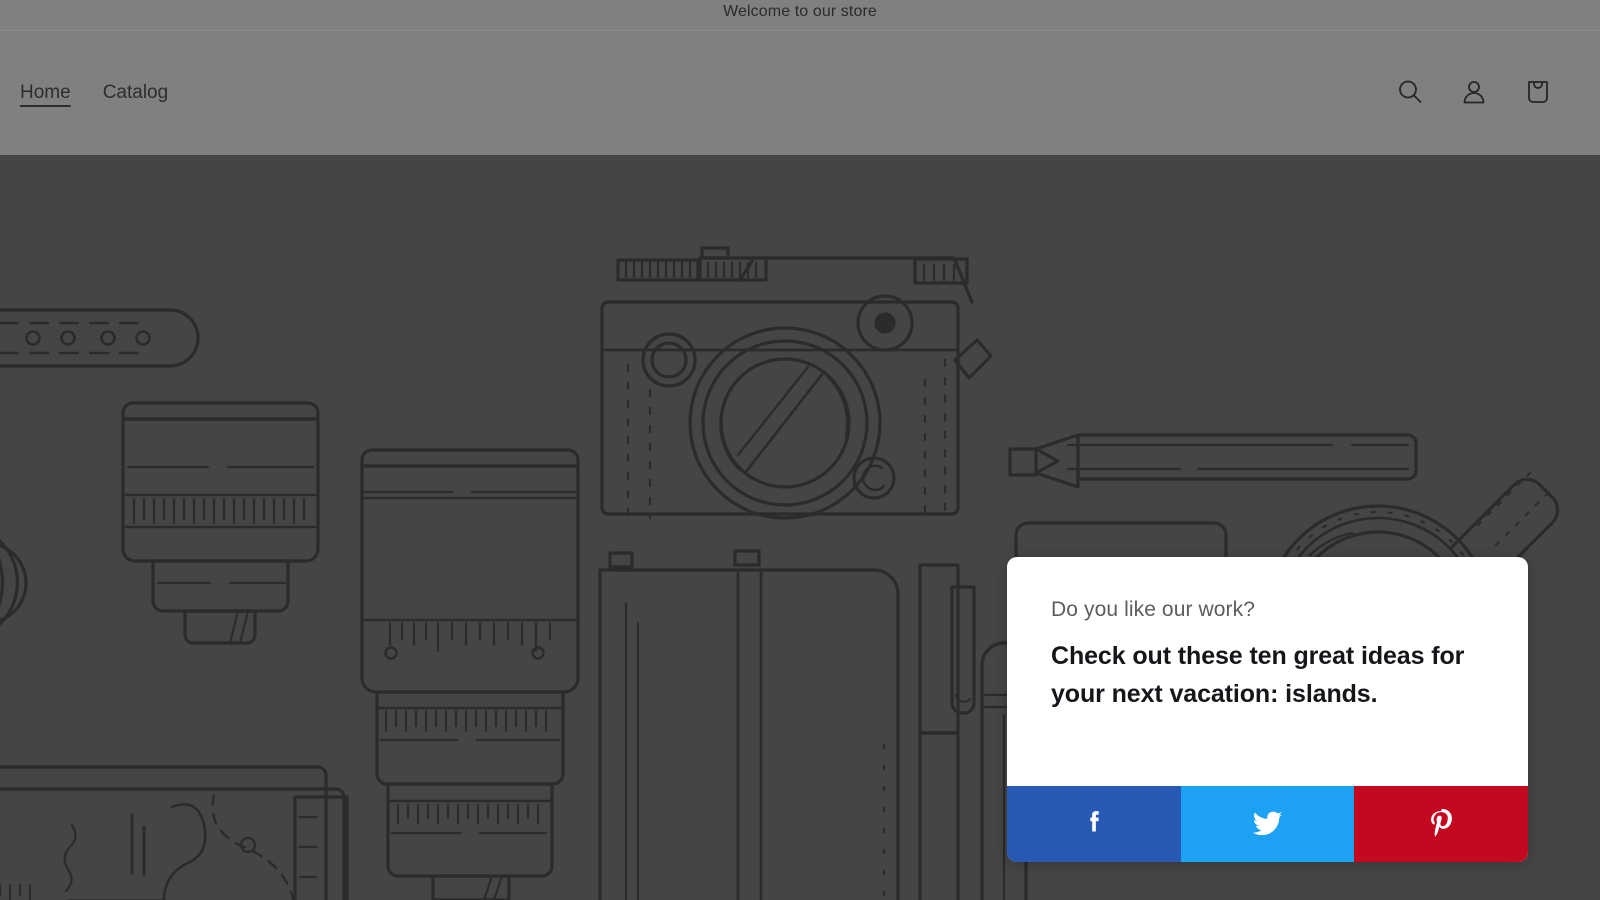 Image resolution: width=1600 pixels, height=900 pixels. I want to click on search-button, so click(1410, 93).